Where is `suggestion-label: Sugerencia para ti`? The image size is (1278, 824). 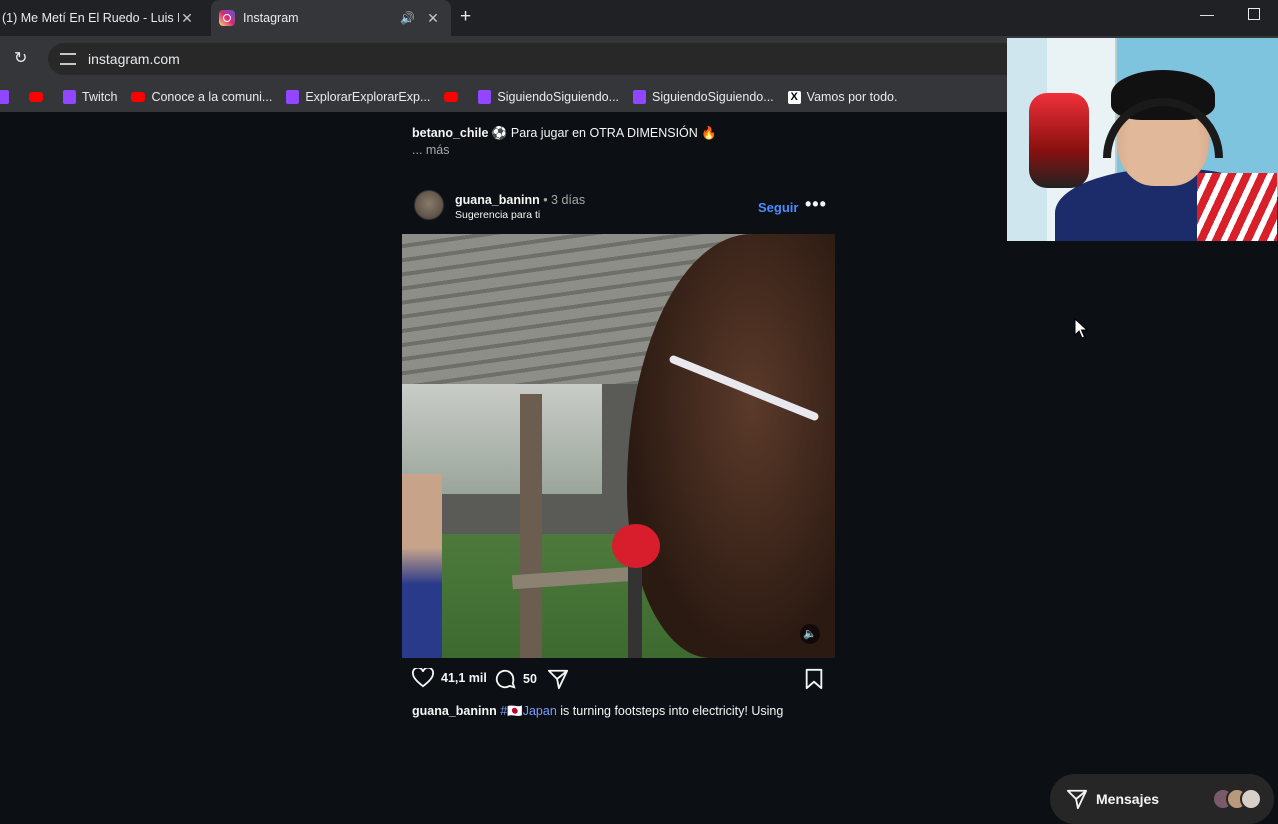 suggestion-label: Sugerencia para ti is located at coordinates (498, 215).